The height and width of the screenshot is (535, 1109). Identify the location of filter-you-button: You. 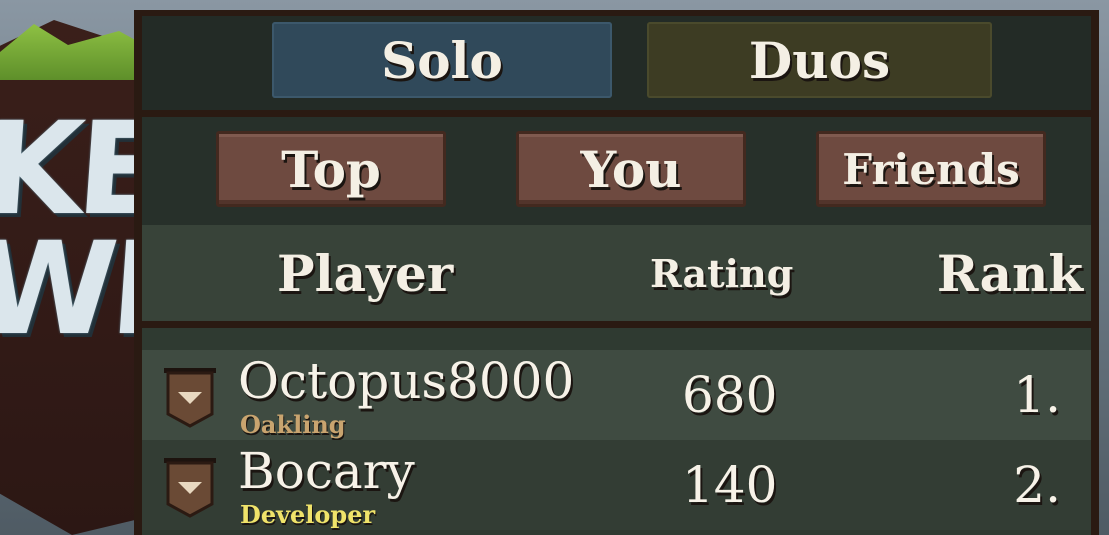
(631, 169).